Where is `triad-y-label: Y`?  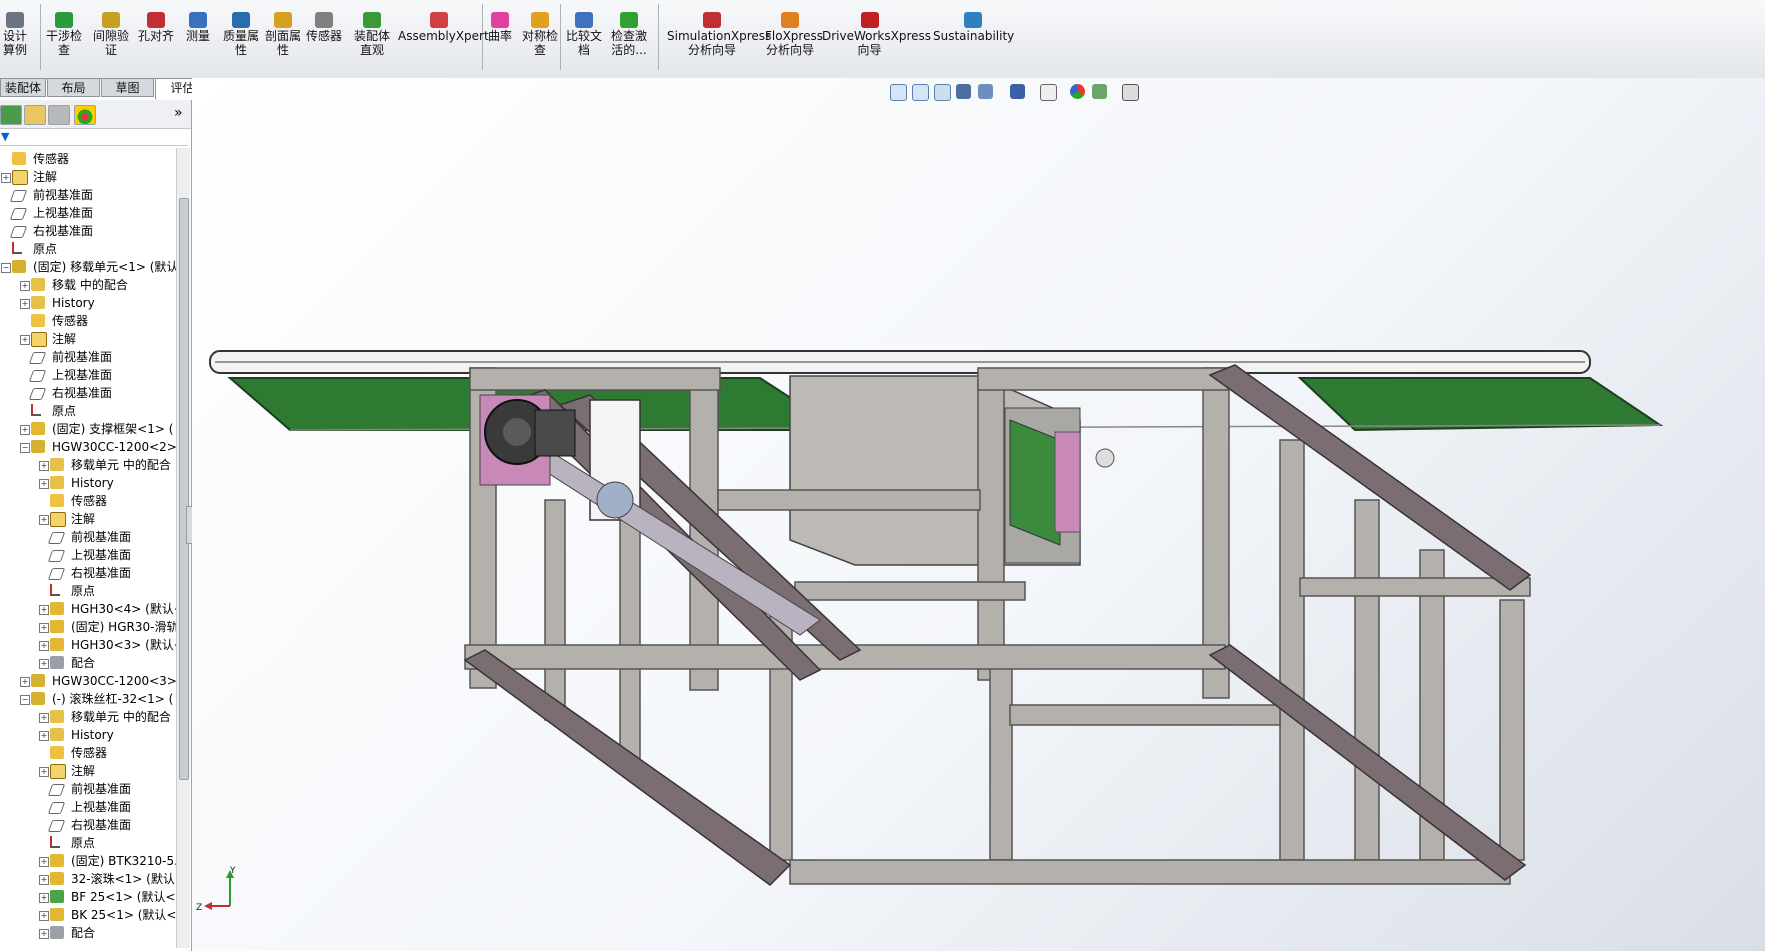
triad-y-label: Y is located at coordinates (232, 871).